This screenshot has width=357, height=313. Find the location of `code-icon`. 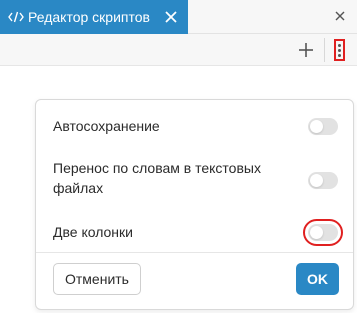

code-icon is located at coordinates (16, 17).